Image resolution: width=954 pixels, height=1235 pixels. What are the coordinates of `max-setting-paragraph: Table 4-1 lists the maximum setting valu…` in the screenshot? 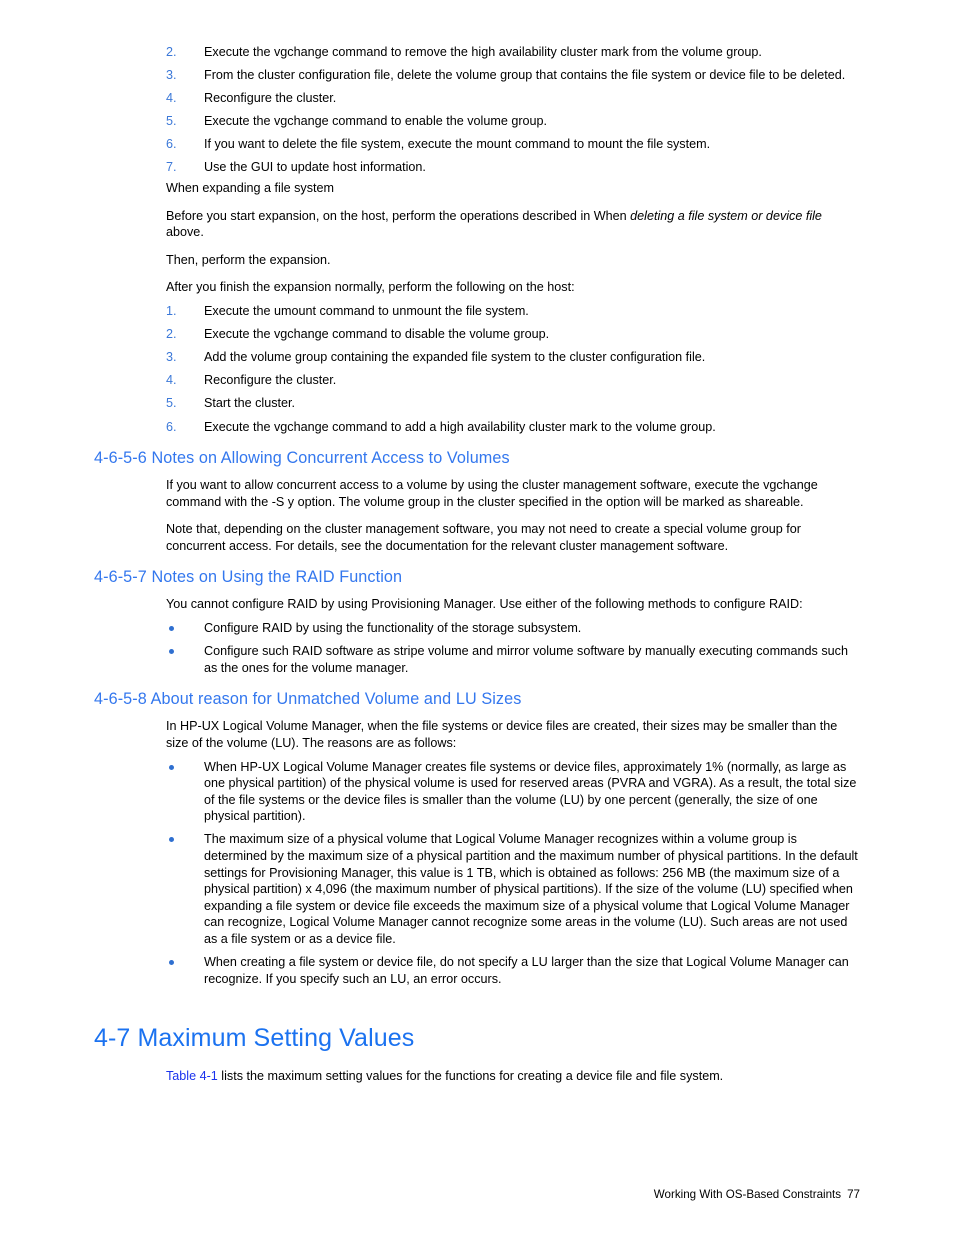 It's located at (513, 1076).